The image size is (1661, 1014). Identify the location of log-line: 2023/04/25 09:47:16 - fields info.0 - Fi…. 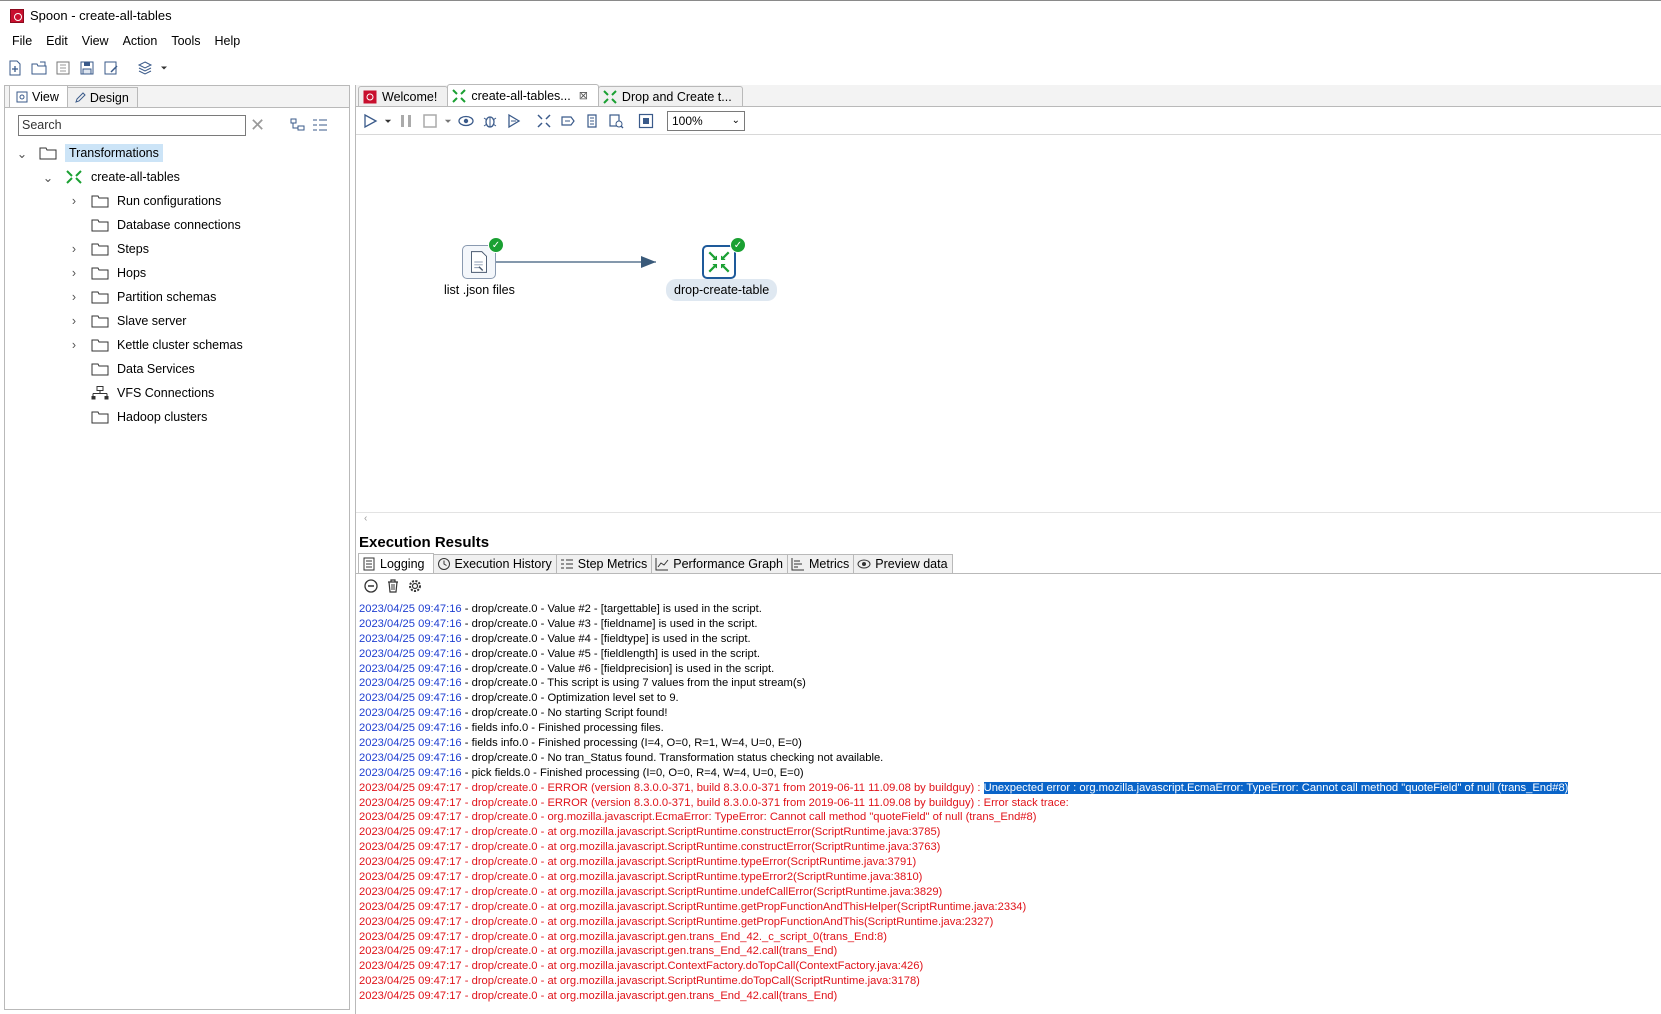
(1009, 728).